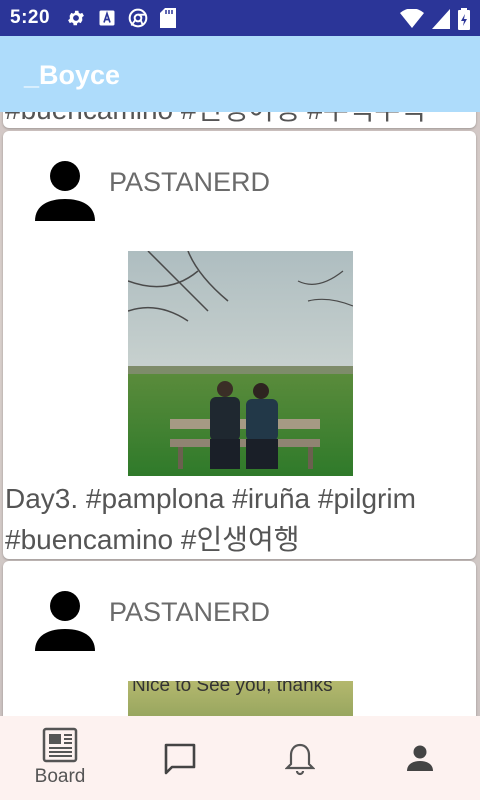  What do you see at coordinates (464, 19) in the screenshot?
I see `battery-icon` at bounding box center [464, 19].